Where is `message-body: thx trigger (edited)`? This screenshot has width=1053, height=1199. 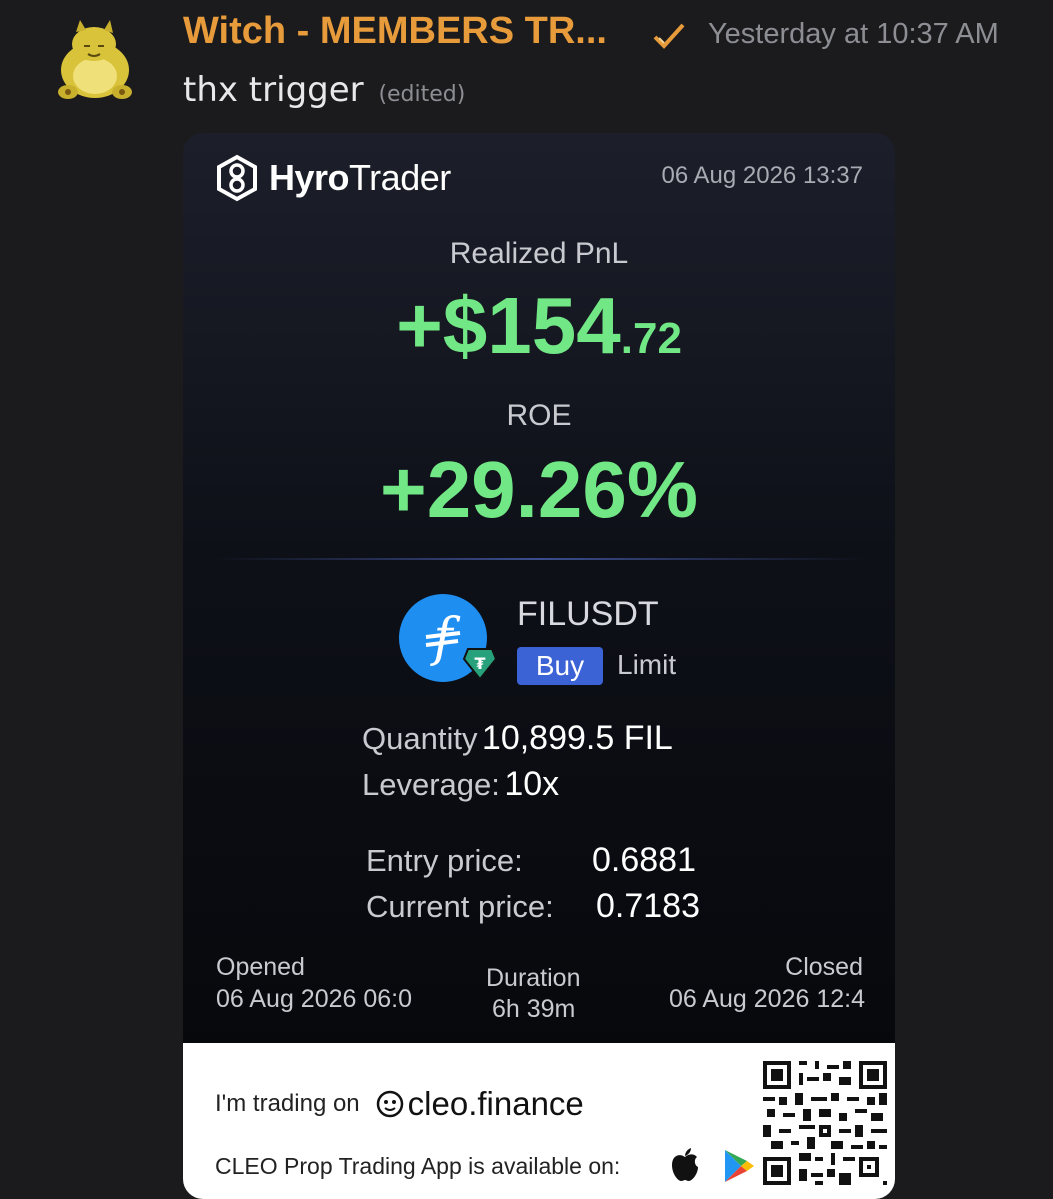 message-body: thx trigger (edited) is located at coordinates (324, 90).